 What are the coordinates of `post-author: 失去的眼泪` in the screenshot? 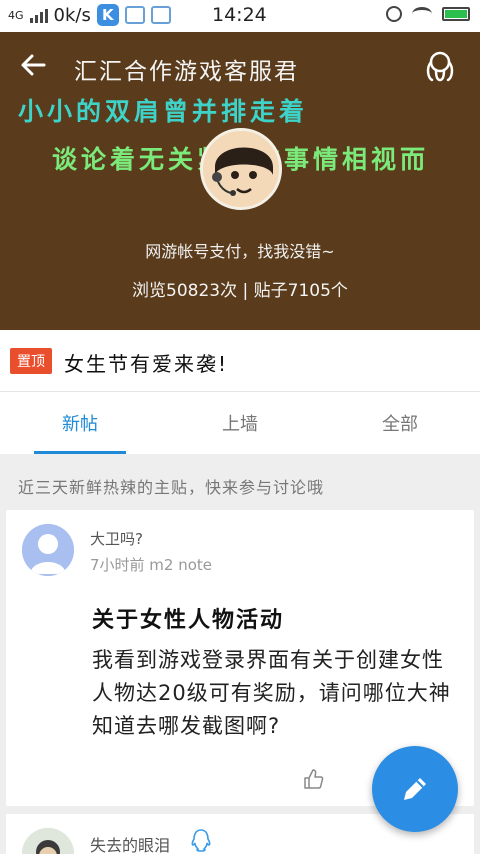 It's located at (130, 843).